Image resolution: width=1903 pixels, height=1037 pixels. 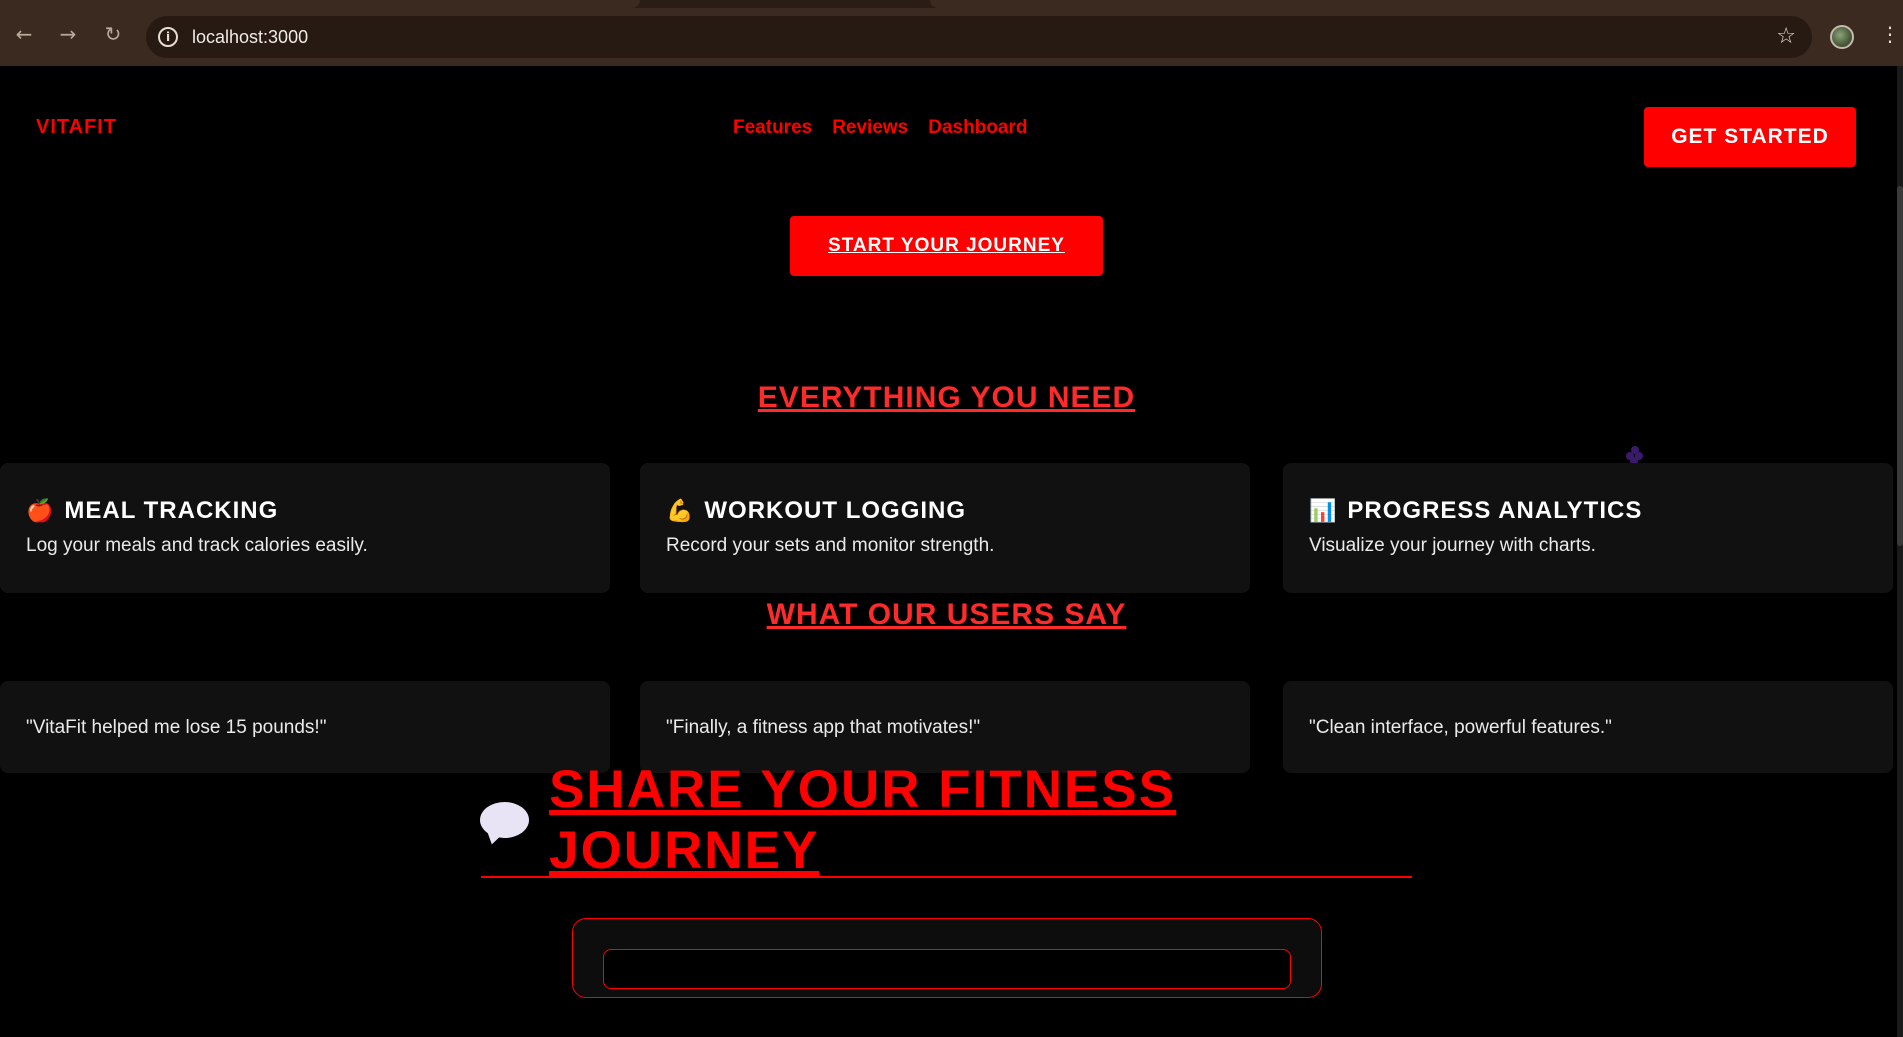 What do you see at coordinates (947, 969) in the screenshot?
I see `share-text-input` at bounding box center [947, 969].